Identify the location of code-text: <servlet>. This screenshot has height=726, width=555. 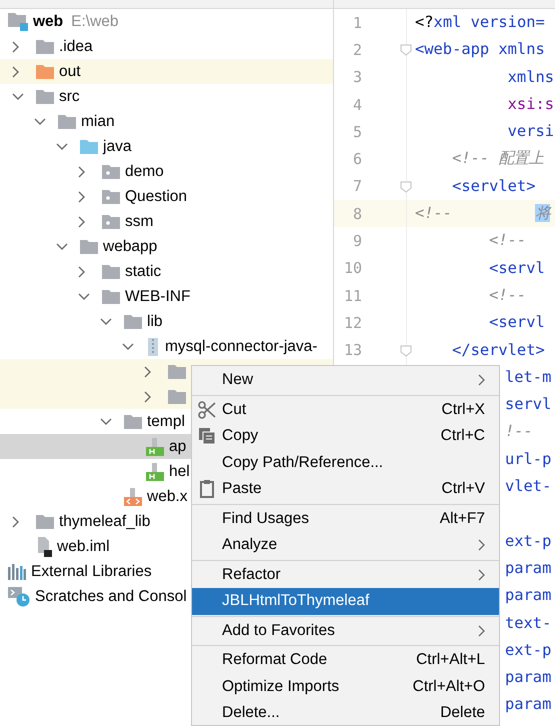
(493, 185).